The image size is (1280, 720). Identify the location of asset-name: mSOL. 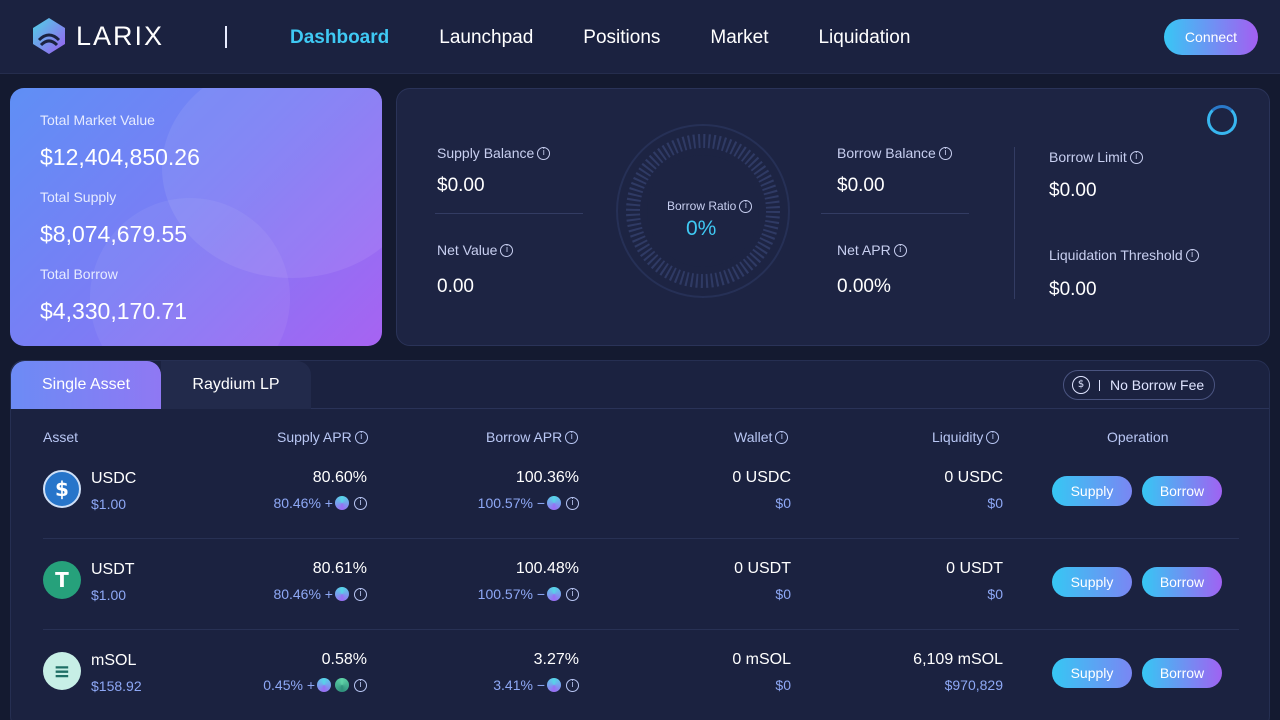
(114, 660).